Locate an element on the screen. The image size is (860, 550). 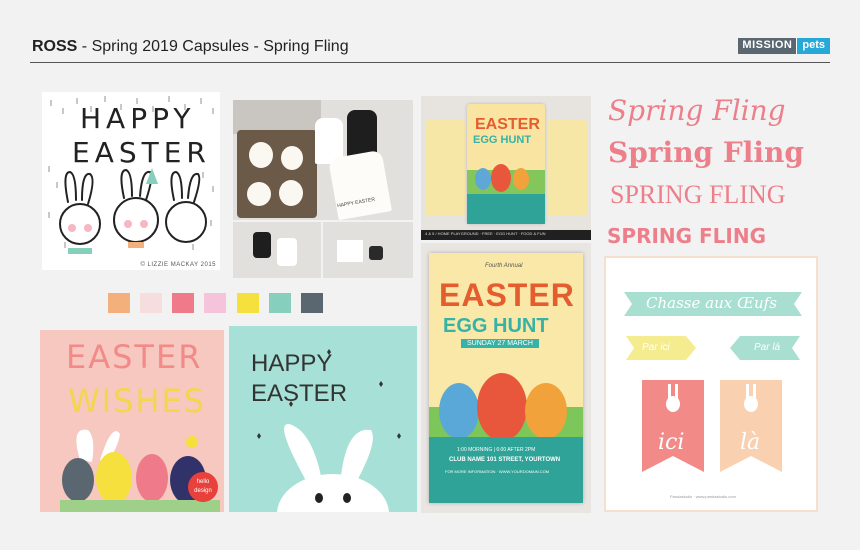
spring-fling-caps: SPRING FLING is located at coordinates (698, 194).